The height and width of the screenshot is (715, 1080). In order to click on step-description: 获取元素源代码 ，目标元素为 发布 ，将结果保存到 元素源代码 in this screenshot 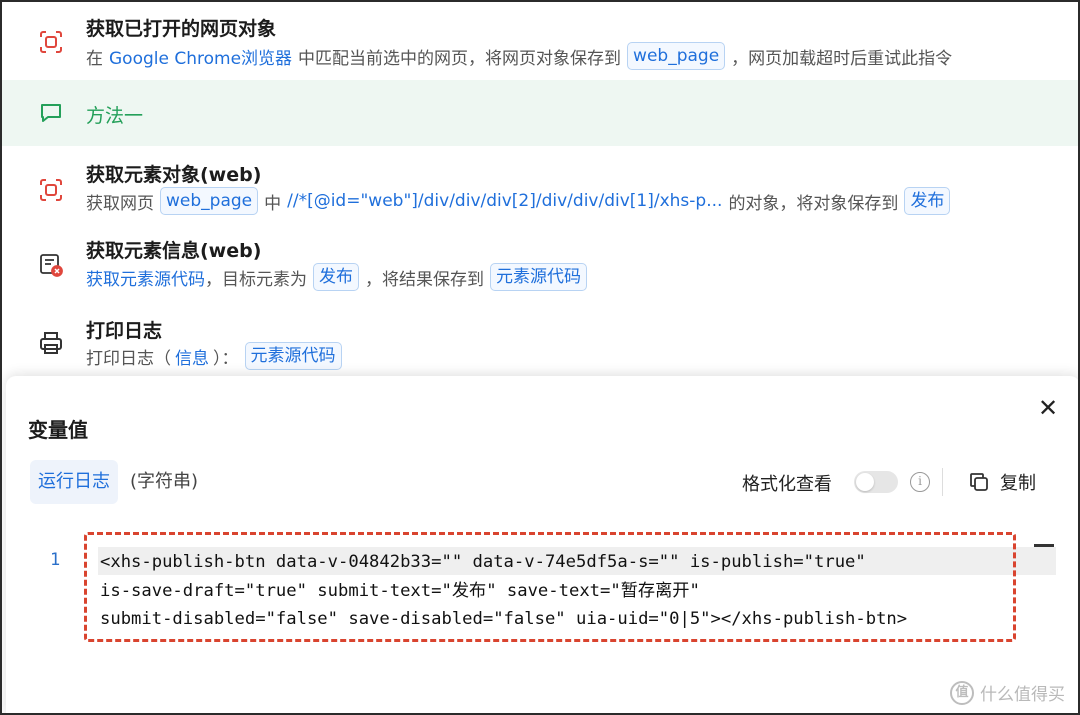, I will do `click(339, 277)`.